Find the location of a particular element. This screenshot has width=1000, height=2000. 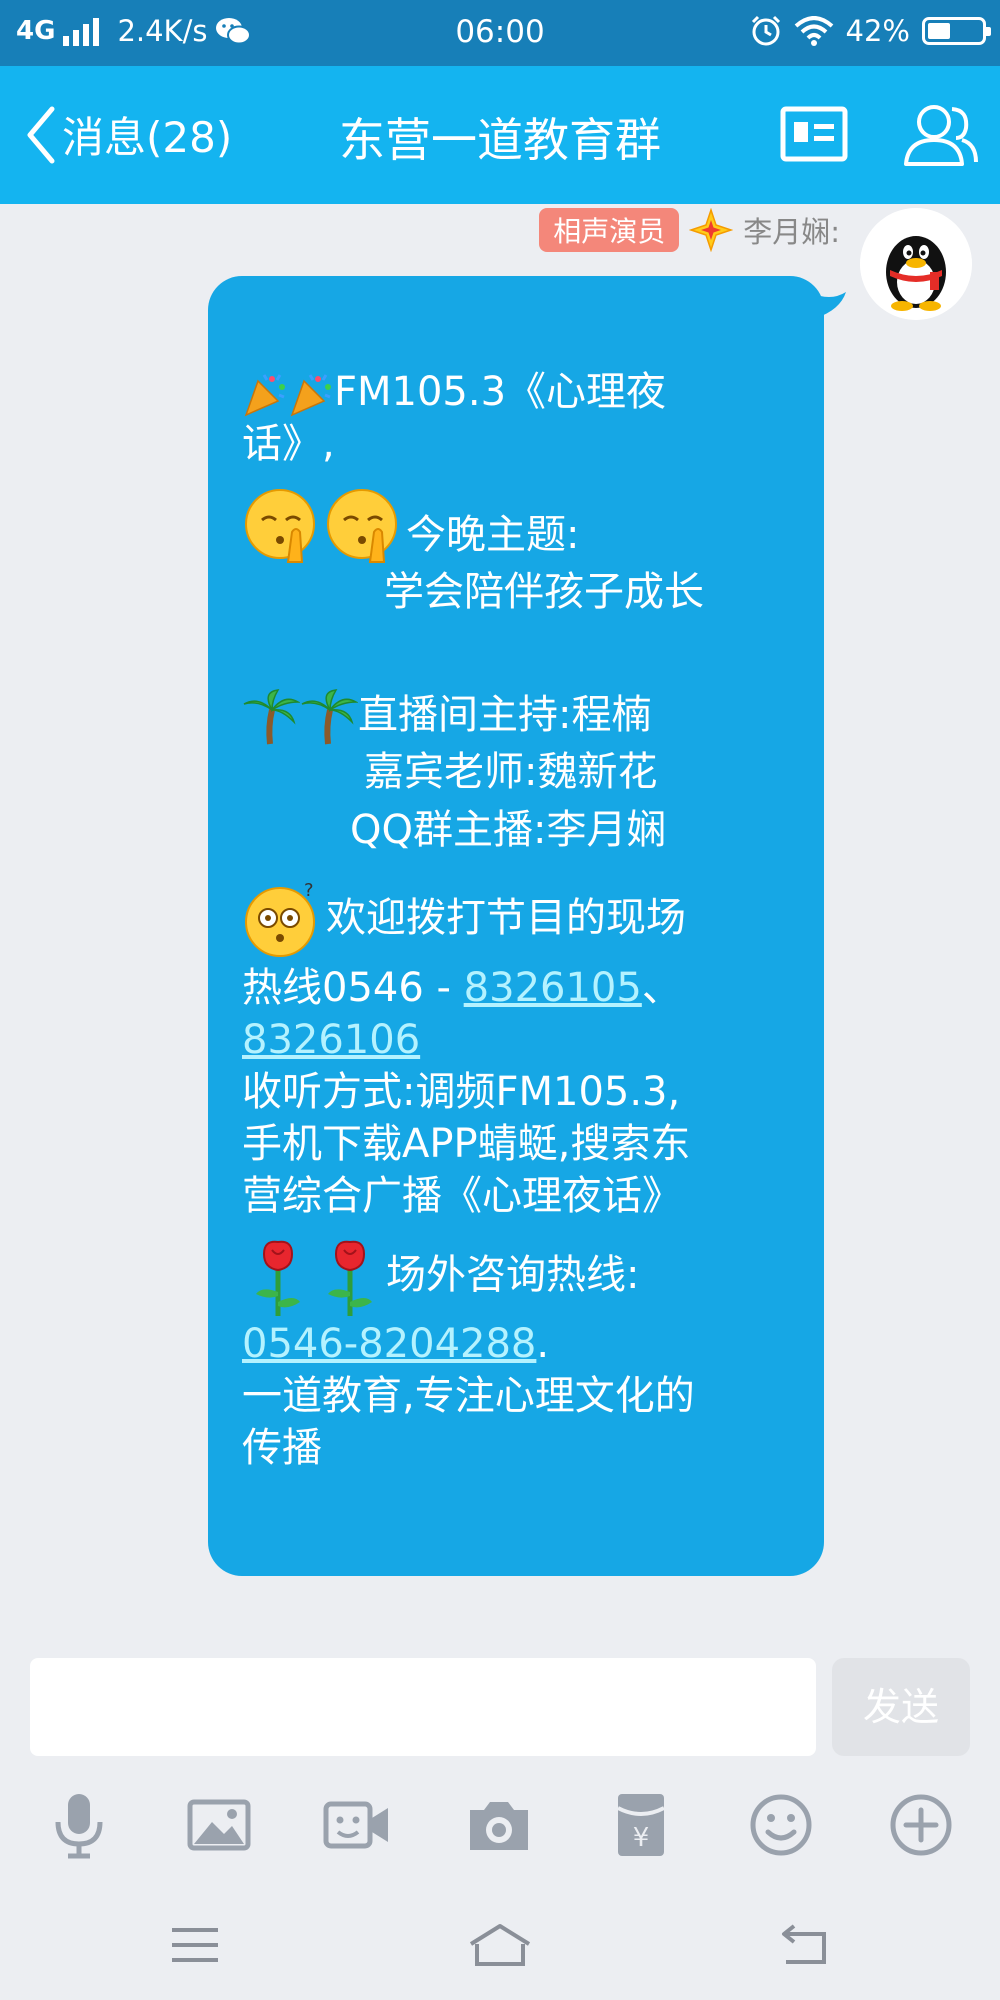

nav-bar: 消息(28) 东营一道教育群 is located at coordinates (500, 135).